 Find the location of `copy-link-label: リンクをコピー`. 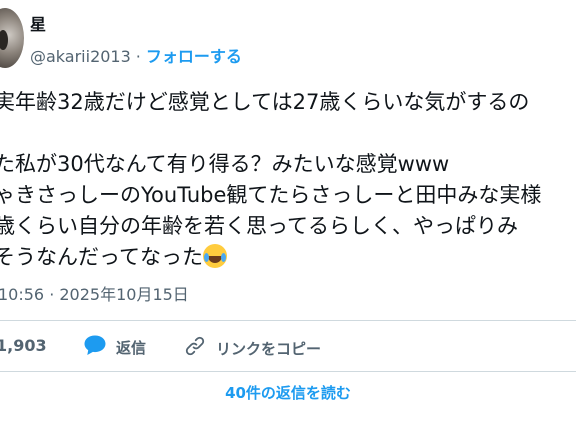

copy-link-label: リンクをコピー is located at coordinates (269, 348).